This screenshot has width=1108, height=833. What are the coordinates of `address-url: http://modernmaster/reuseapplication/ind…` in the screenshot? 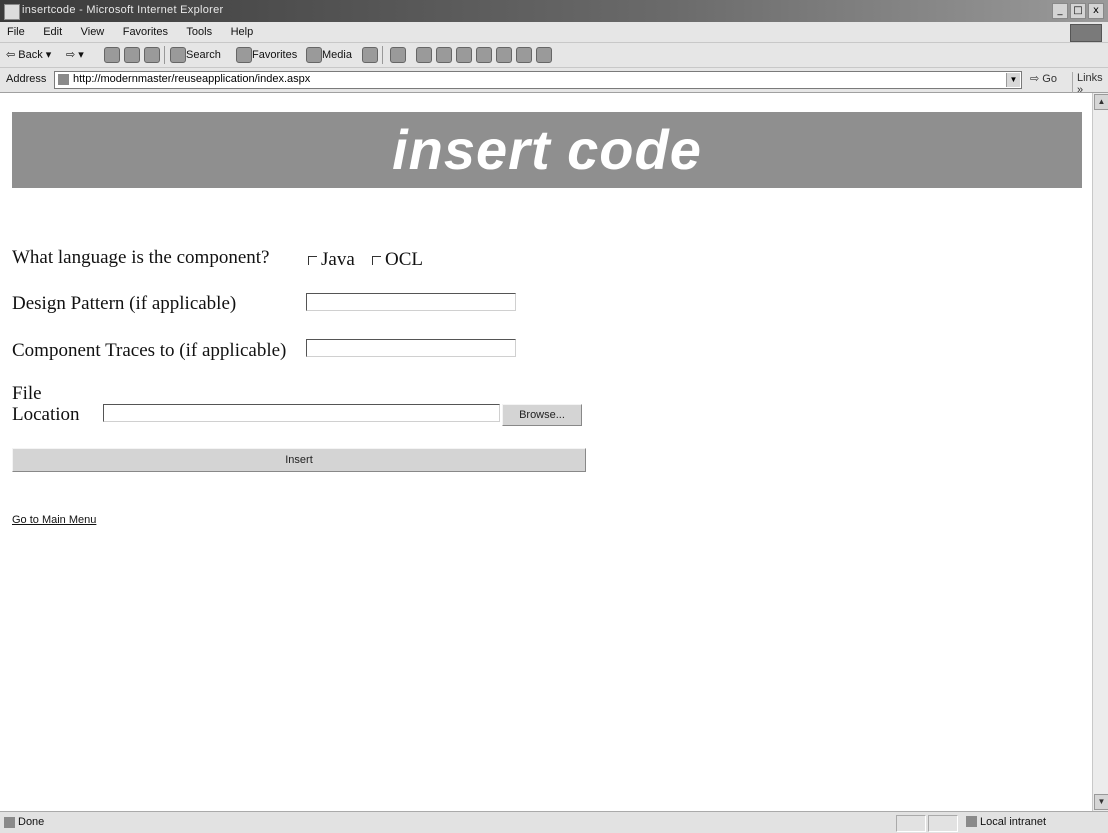 It's located at (191, 79).